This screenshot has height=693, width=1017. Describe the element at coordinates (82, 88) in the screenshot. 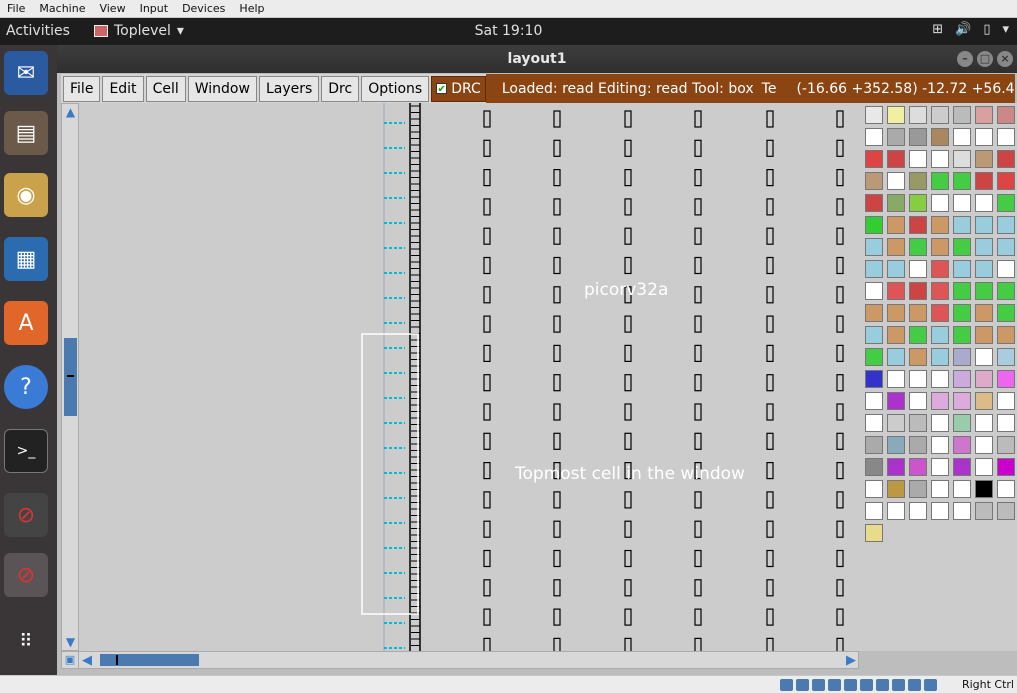

I see `menu-file: File` at that location.